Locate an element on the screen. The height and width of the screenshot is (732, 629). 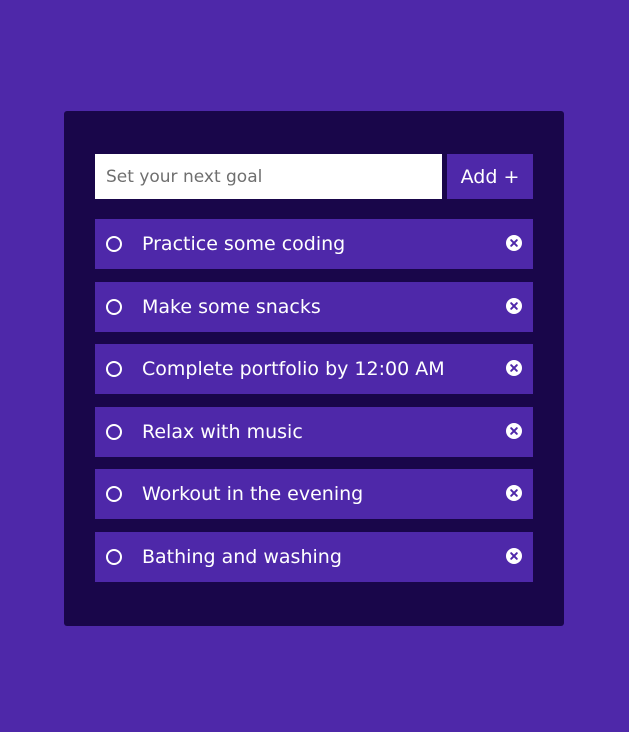
input-row: Add + is located at coordinates (314, 176).